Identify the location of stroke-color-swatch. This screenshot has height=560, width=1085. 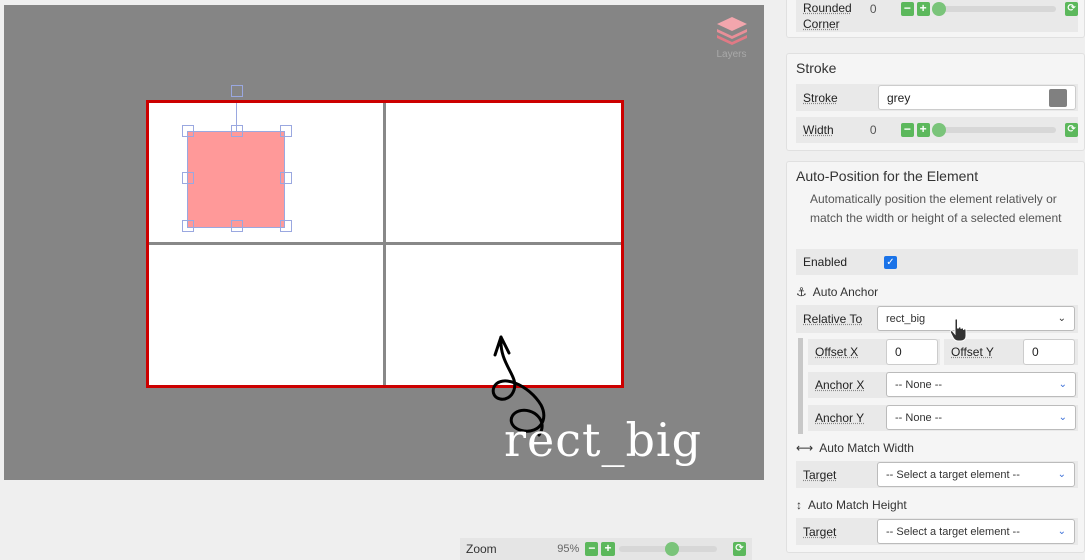
(1058, 97).